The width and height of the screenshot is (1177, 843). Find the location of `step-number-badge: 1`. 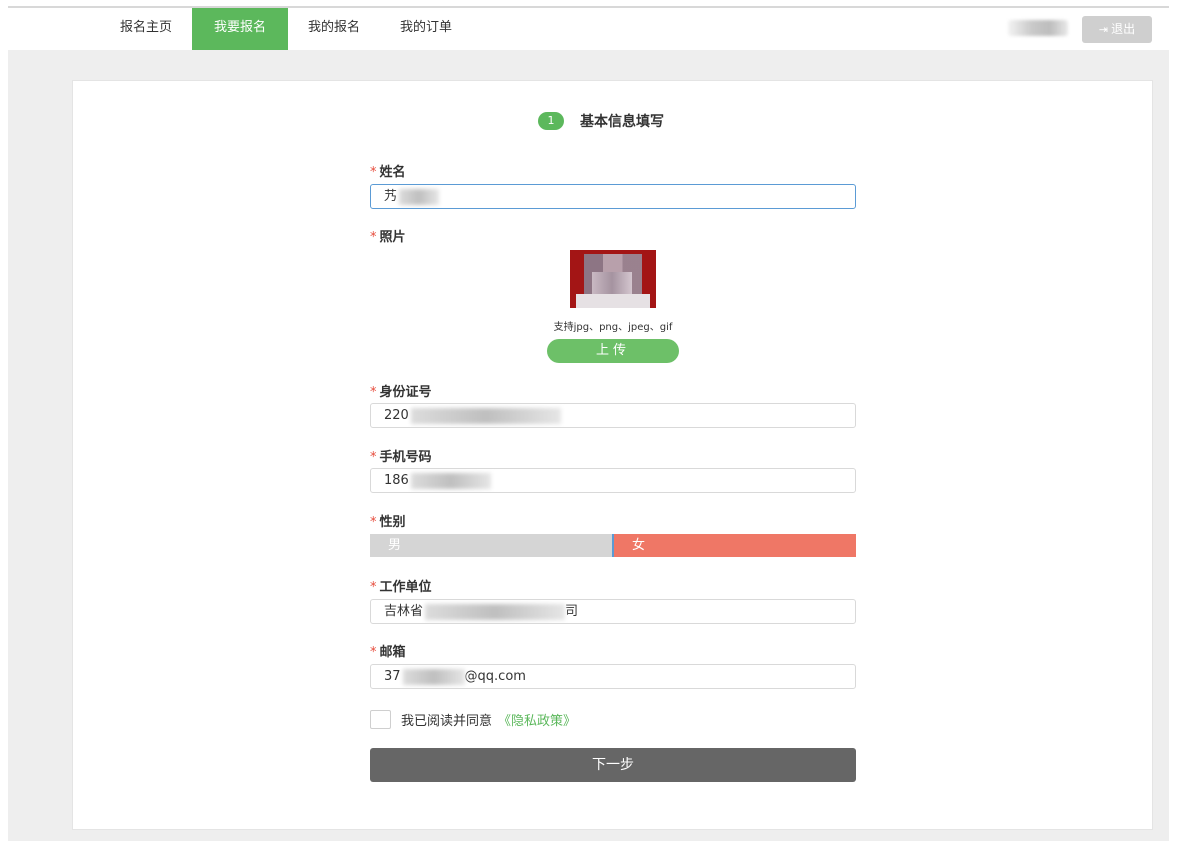

step-number-badge: 1 is located at coordinates (551, 121).